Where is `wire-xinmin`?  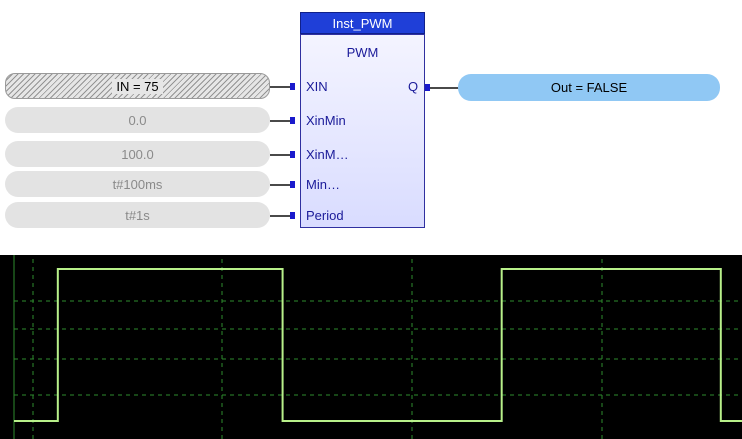 wire-xinmin is located at coordinates (281, 121).